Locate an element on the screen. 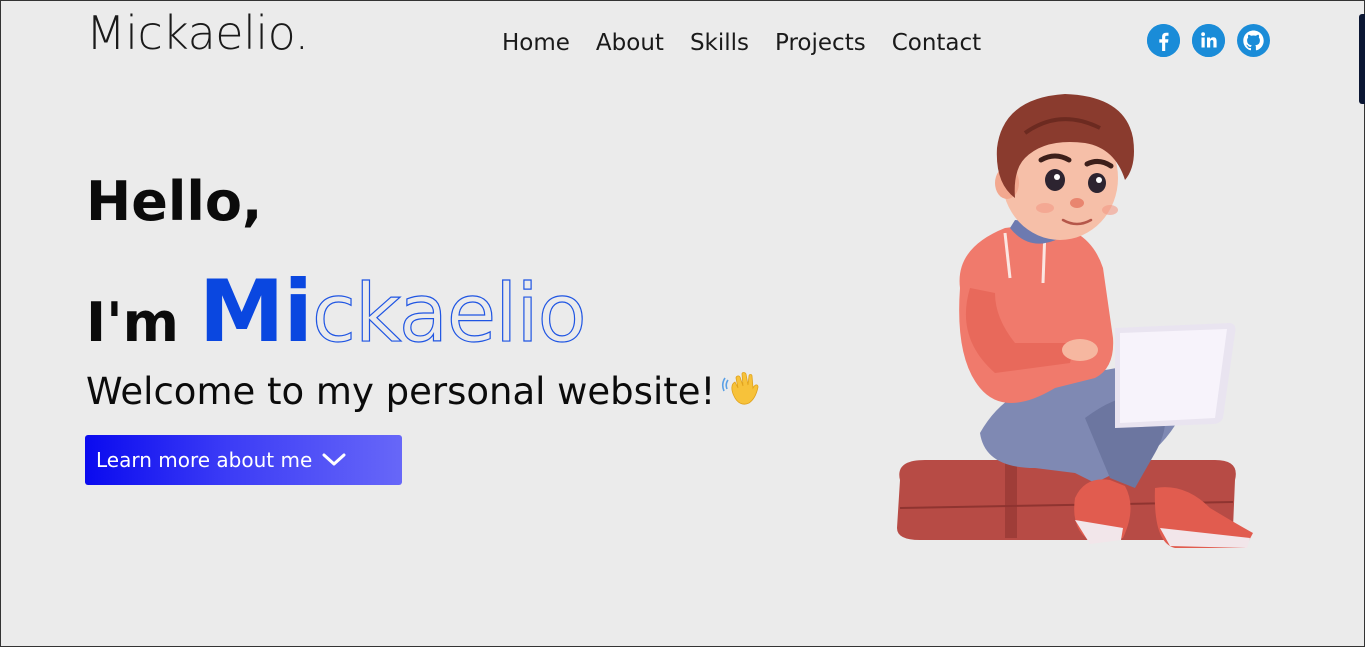  hero-name-line: I'm Mi ckaelio is located at coordinates (336, 312).